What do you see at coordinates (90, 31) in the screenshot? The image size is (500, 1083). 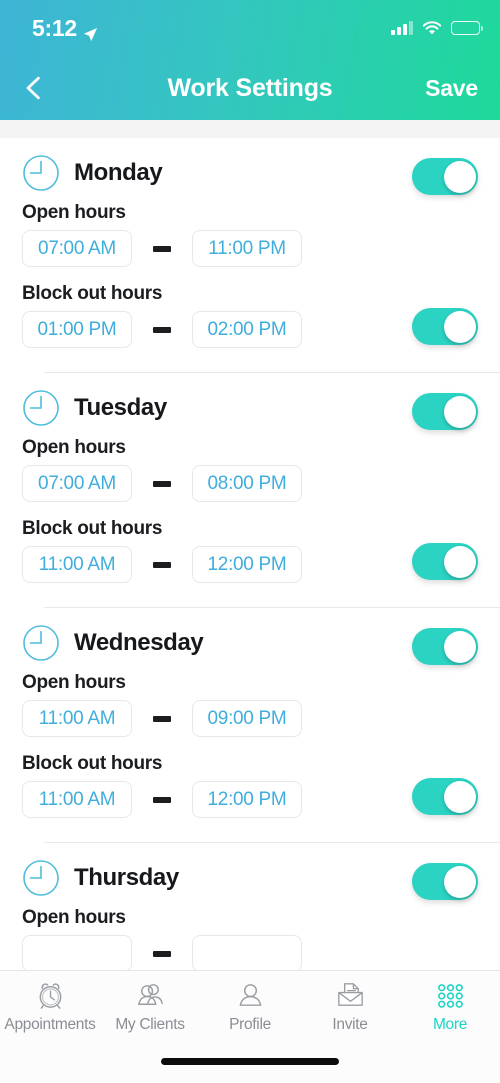 I see `location-arrow-icon` at bounding box center [90, 31].